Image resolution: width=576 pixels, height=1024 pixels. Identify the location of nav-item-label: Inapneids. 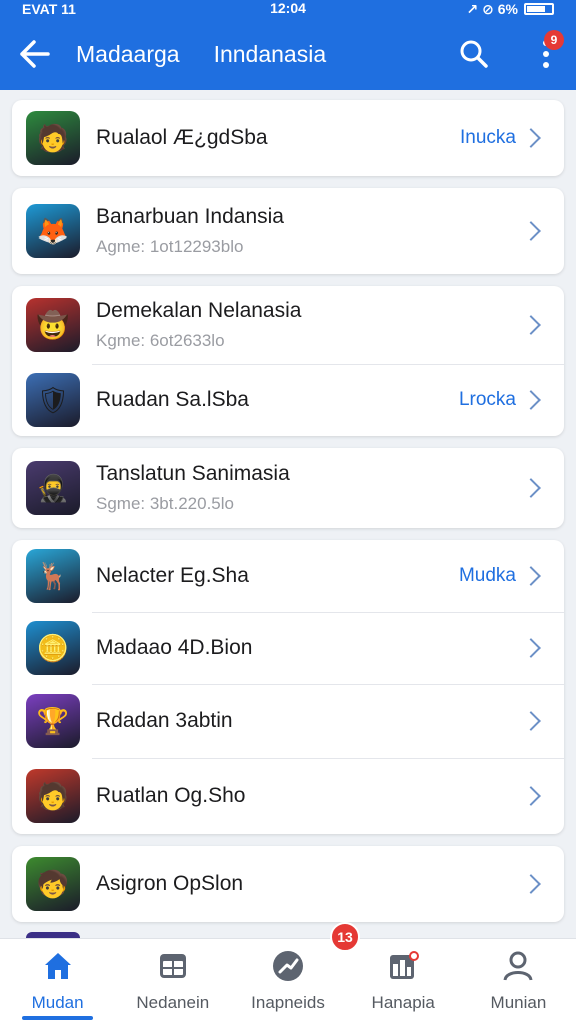
(288, 1002).